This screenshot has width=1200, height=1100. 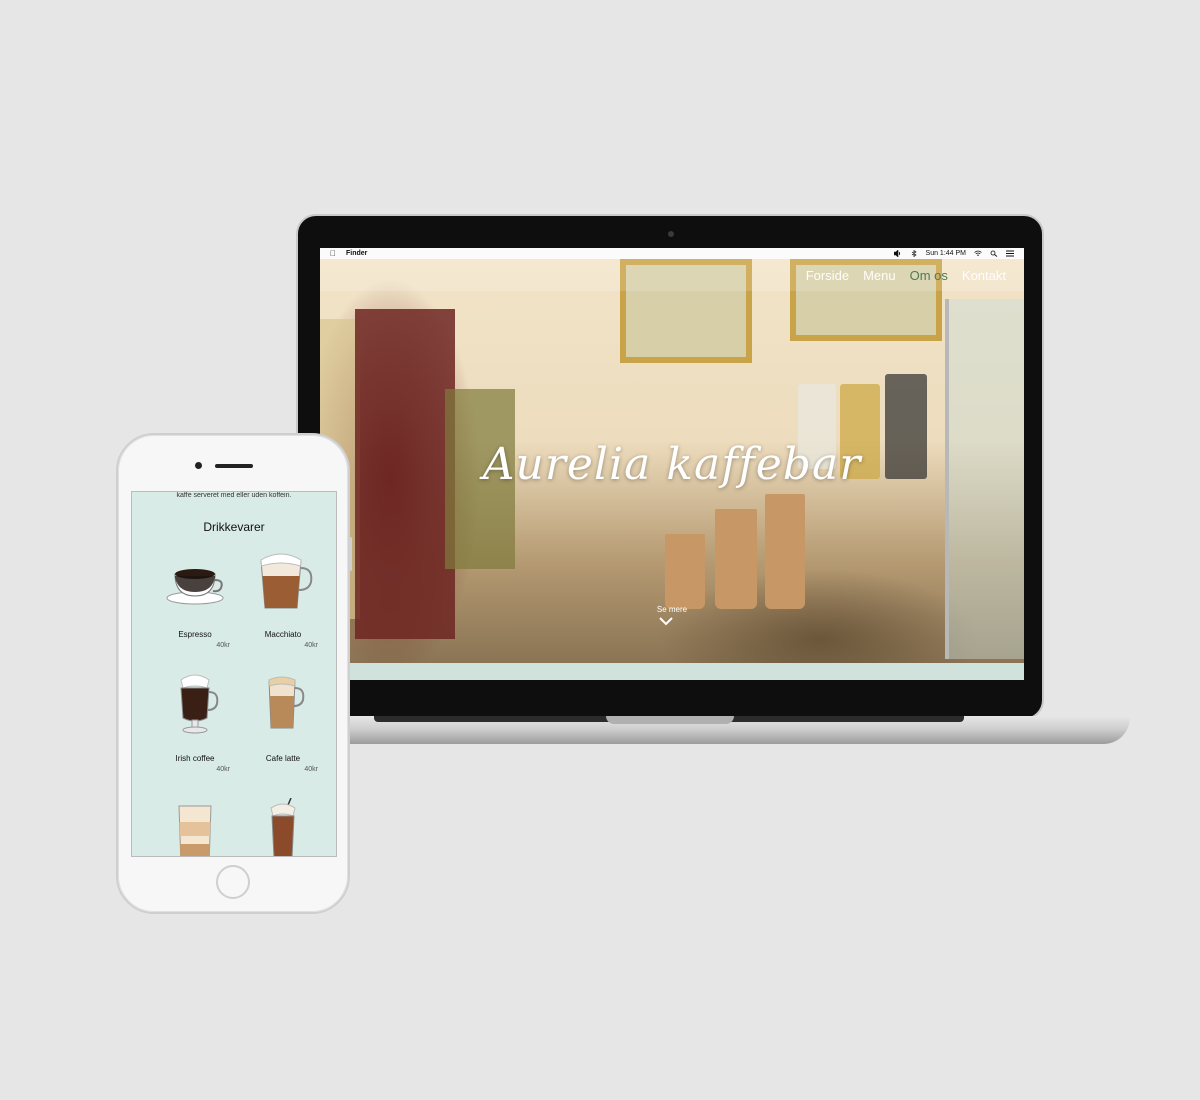 I want to click on phone-camera, so click(x=198, y=465).